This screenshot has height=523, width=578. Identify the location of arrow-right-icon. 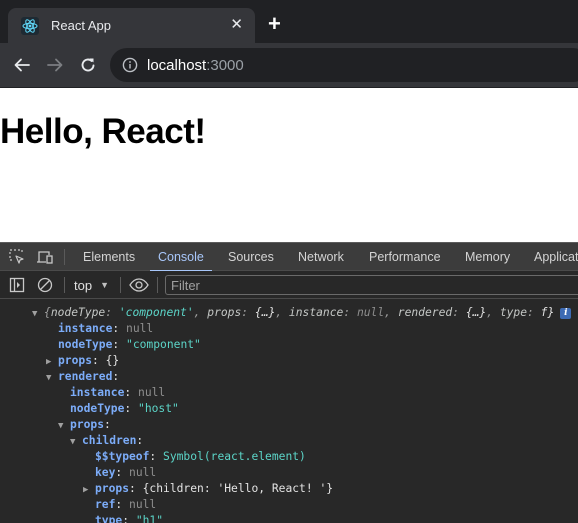
(55, 65).